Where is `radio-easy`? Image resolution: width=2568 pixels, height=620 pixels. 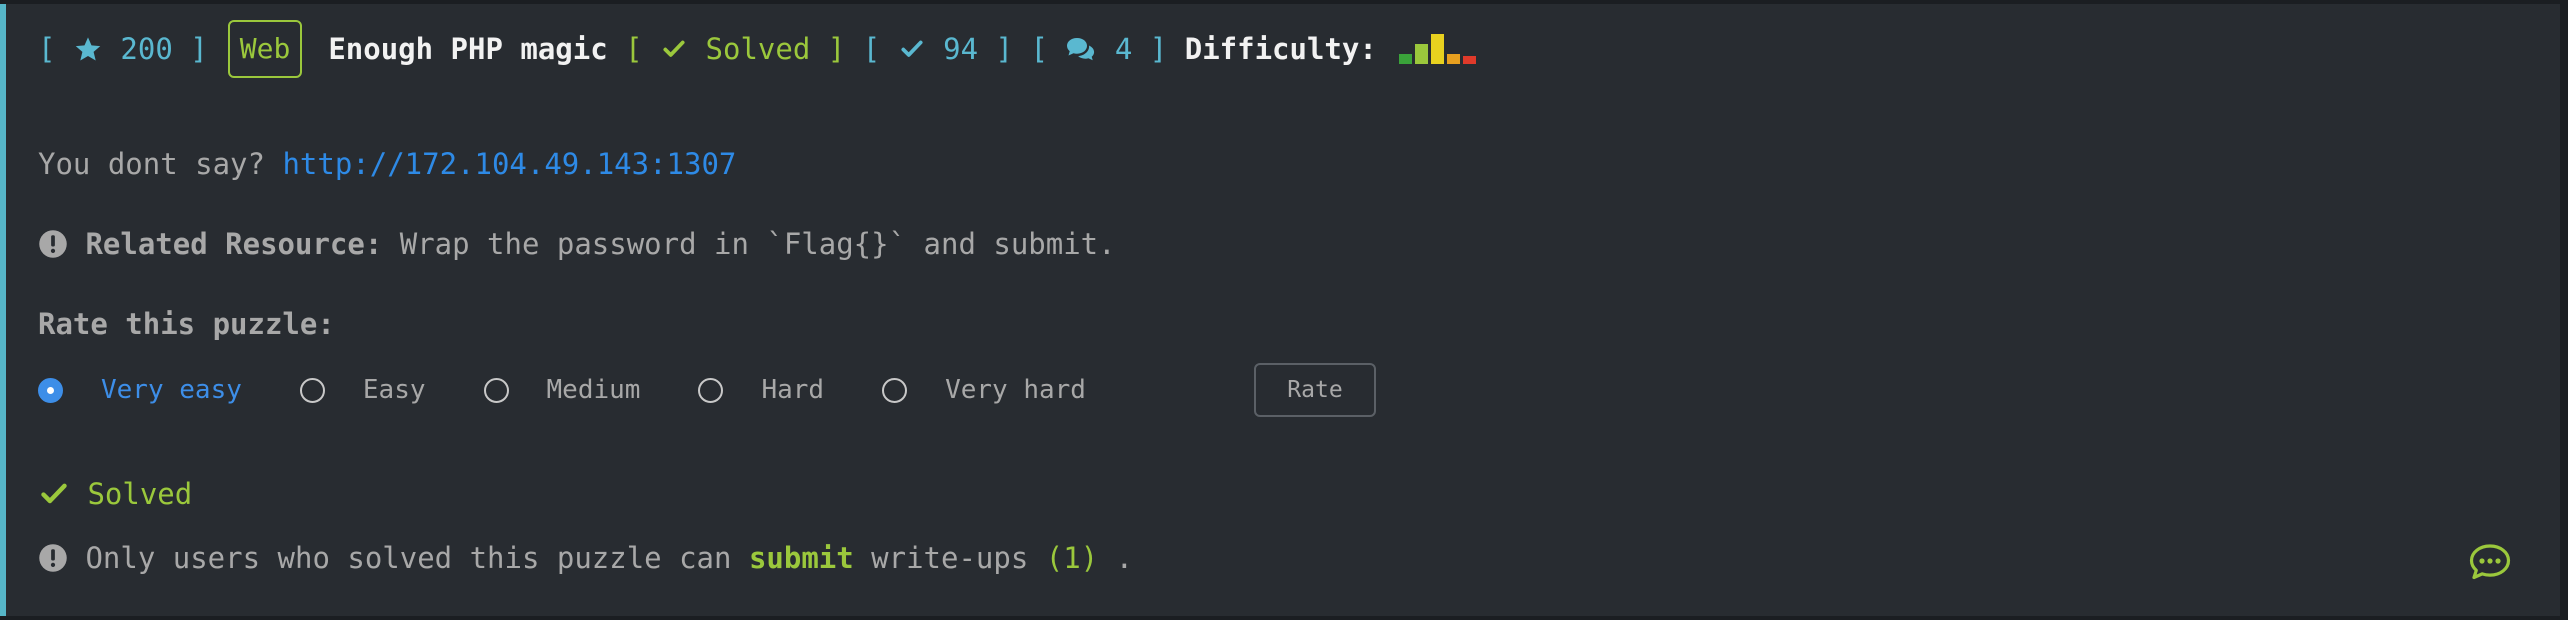 radio-easy is located at coordinates (312, 390).